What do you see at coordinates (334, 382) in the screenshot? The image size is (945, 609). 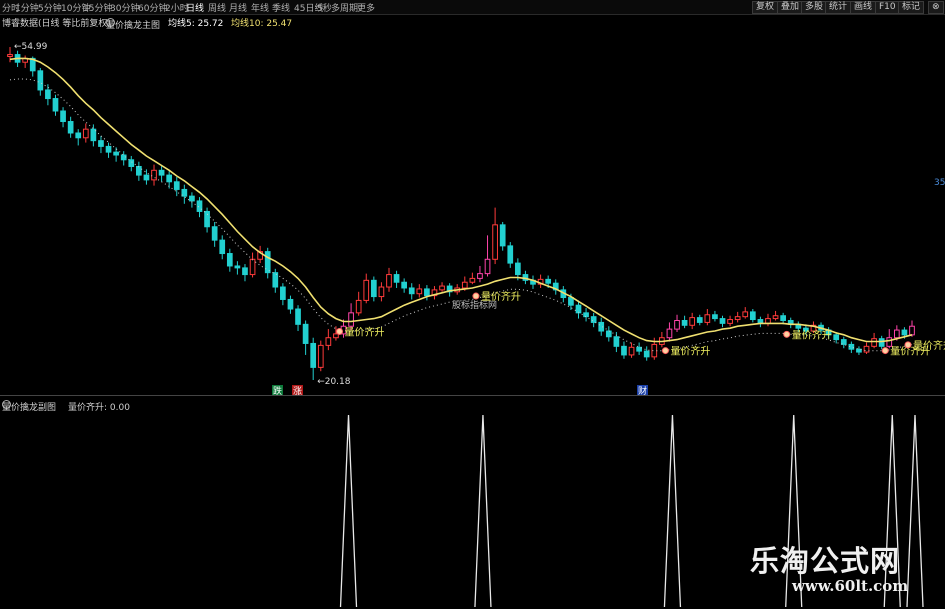 I see `low-price-label: ←20.18` at bounding box center [334, 382].